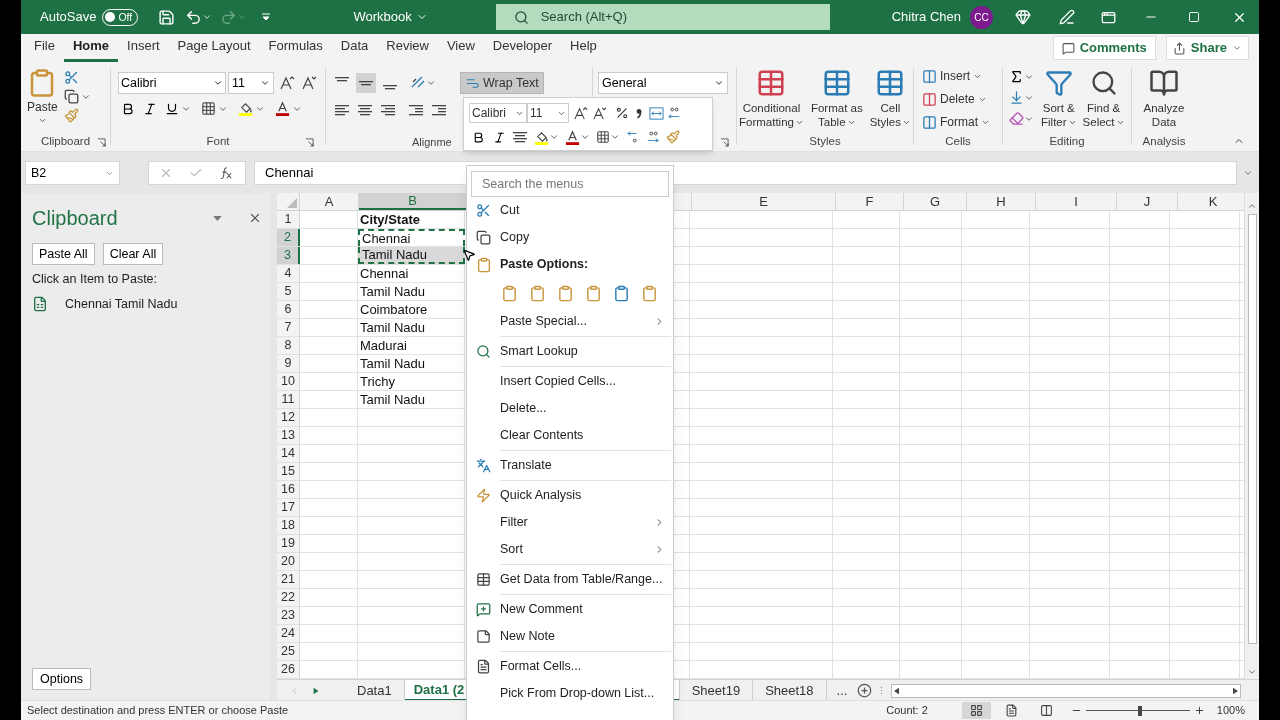 The width and height of the screenshot is (1280, 720). Describe the element at coordinates (570, 549) in the screenshot. I see `menu-item: Sort` at that location.